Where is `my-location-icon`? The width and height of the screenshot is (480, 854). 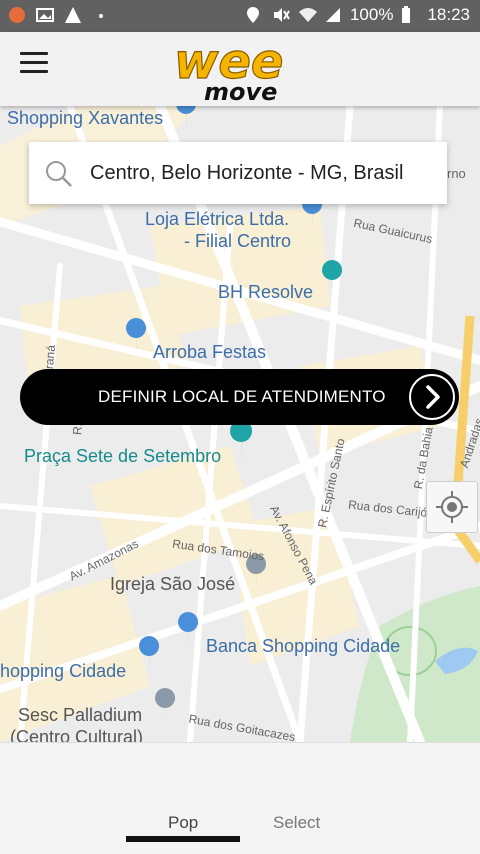
my-location-icon is located at coordinates (452, 507).